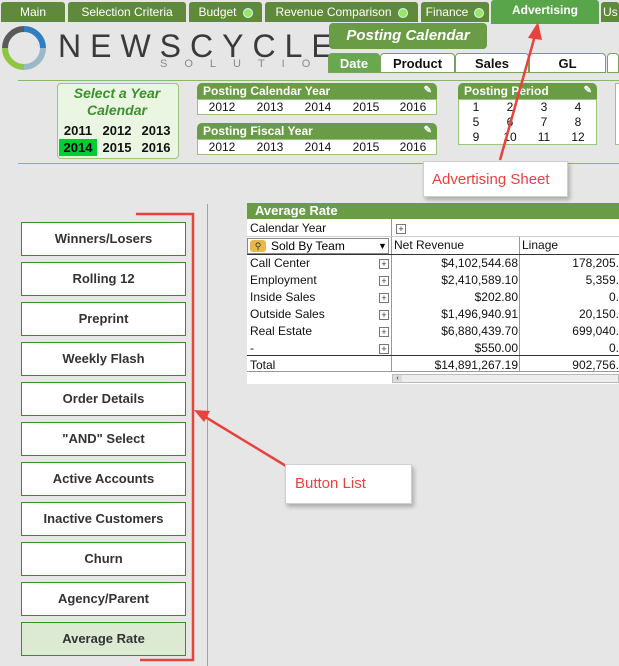 Image resolution: width=619 pixels, height=666 pixels. What do you see at coordinates (447, 12) in the screenshot?
I see `tab-label: Finance` at bounding box center [447, 12].